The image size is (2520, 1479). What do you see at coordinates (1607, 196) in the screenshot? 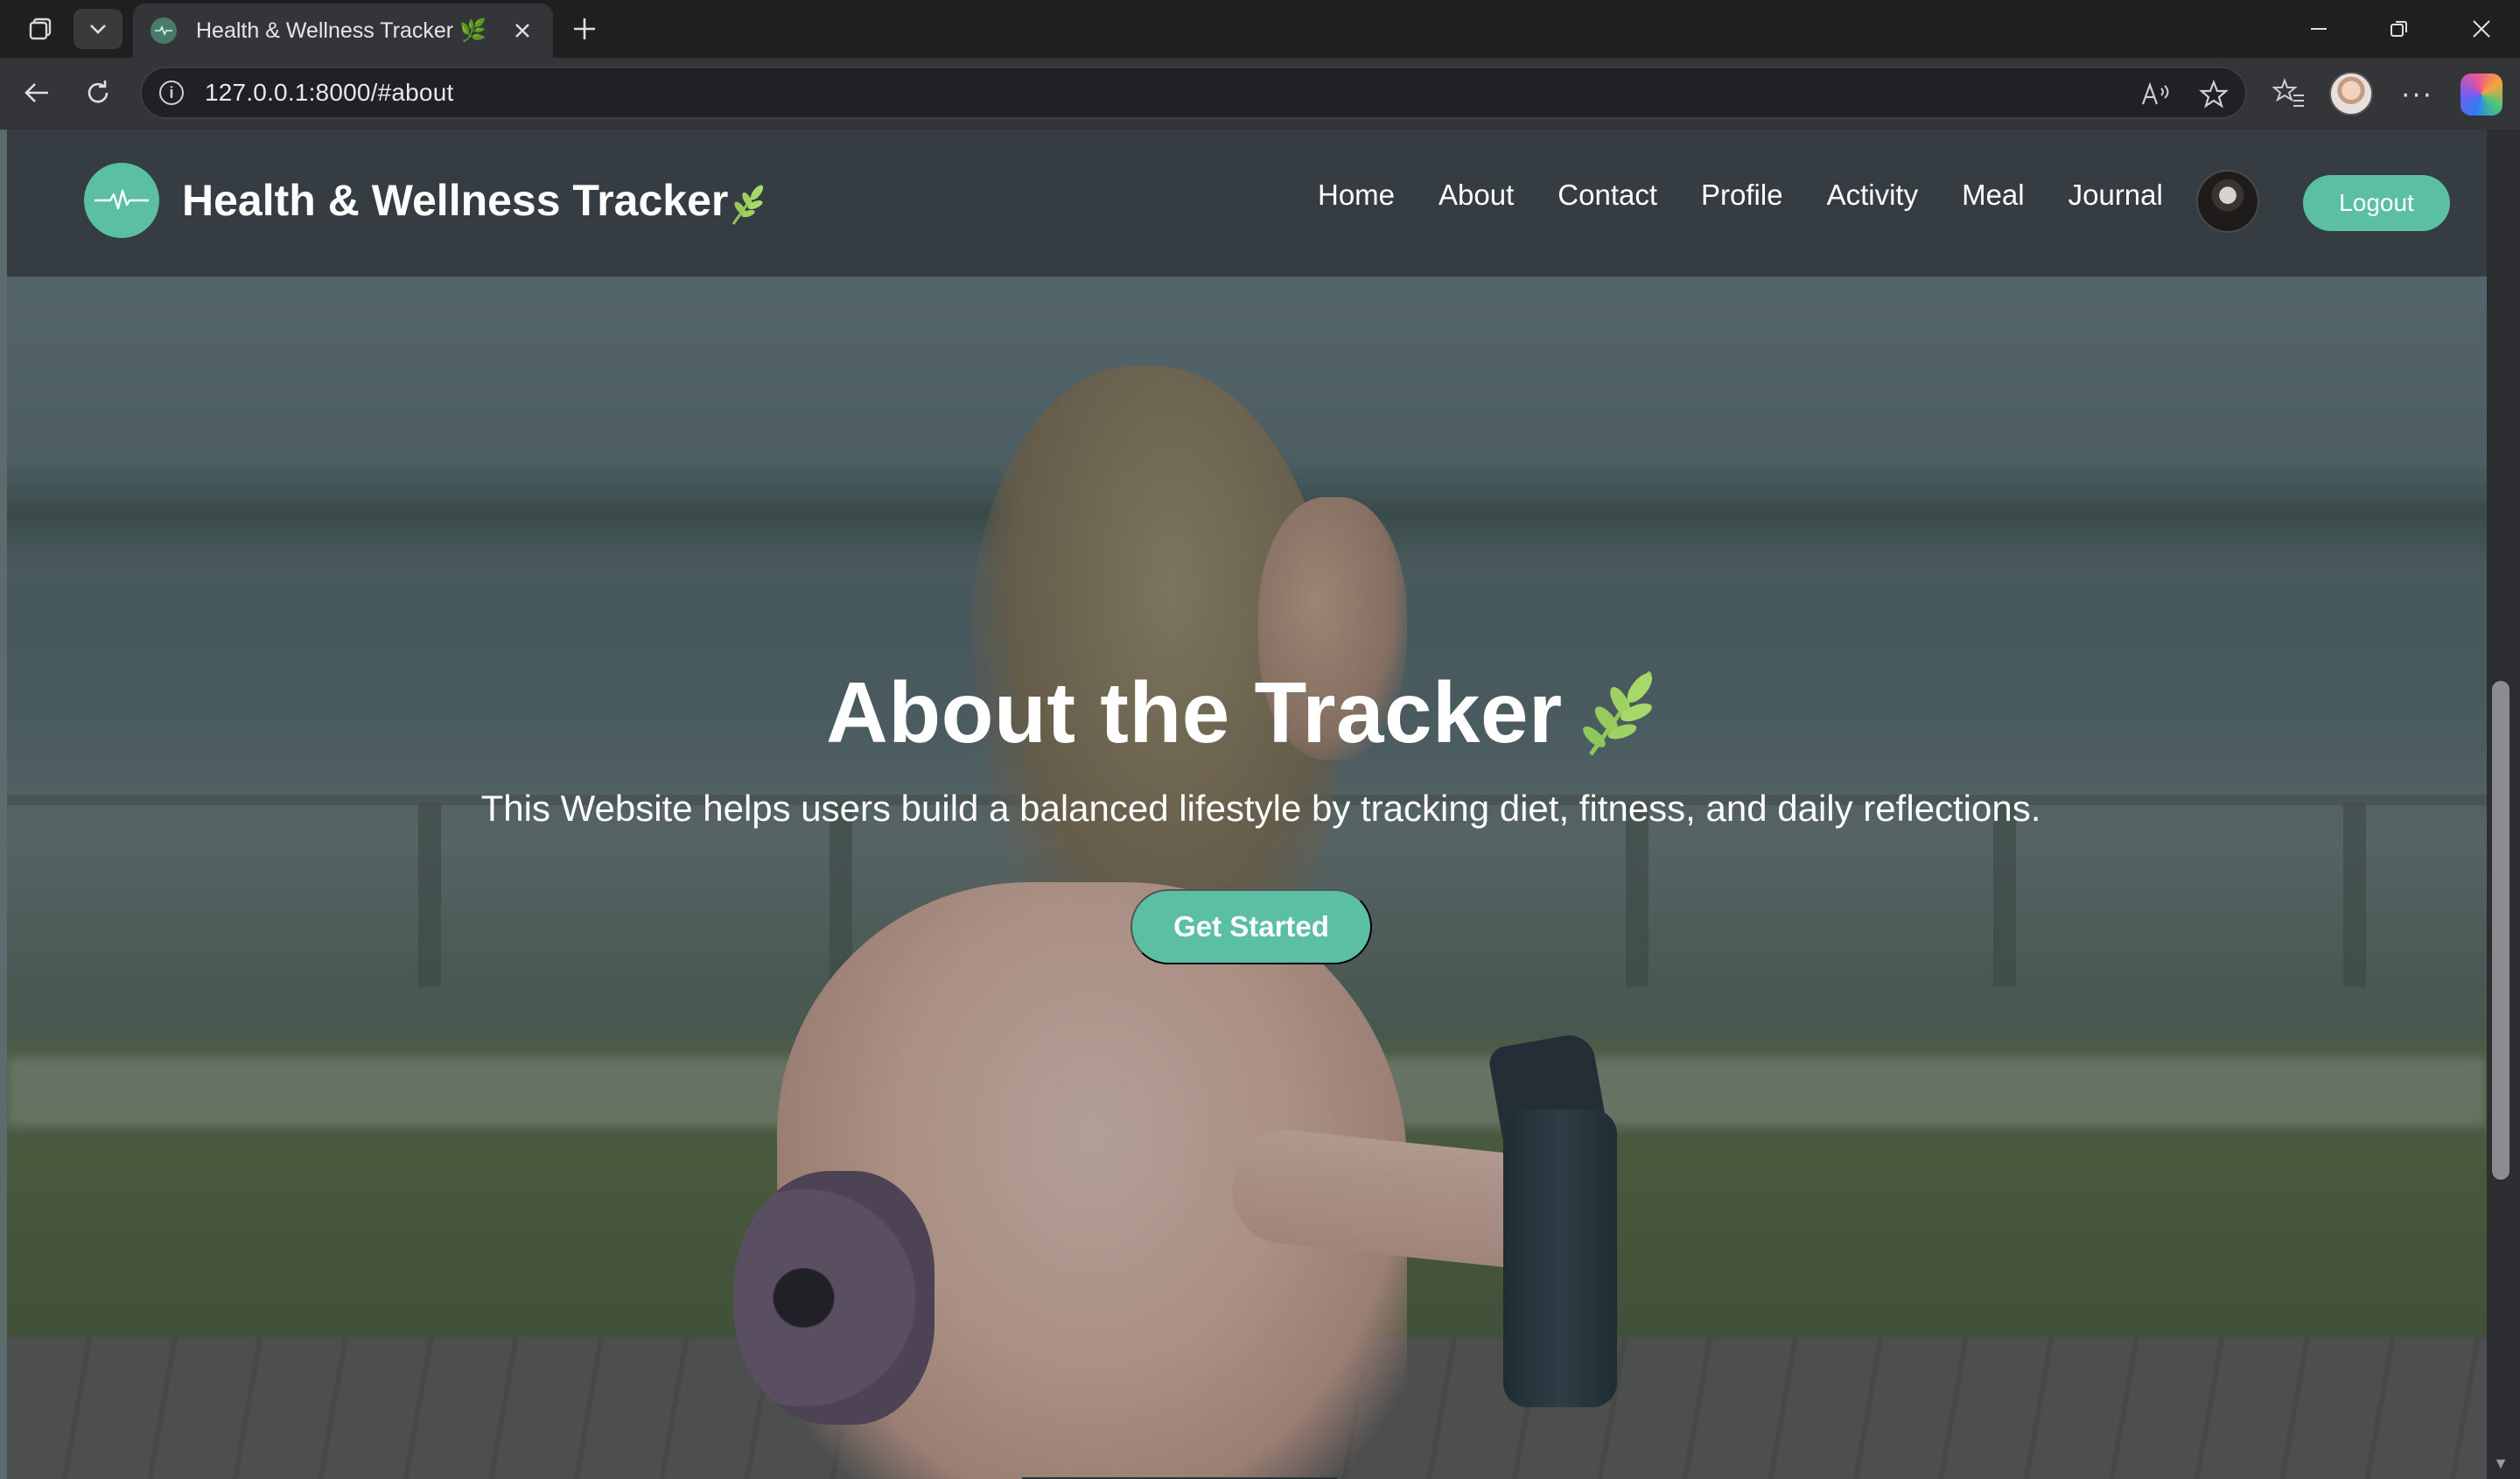
I see `nav-link-contact: Contact` at bounding box center [1607, 196].